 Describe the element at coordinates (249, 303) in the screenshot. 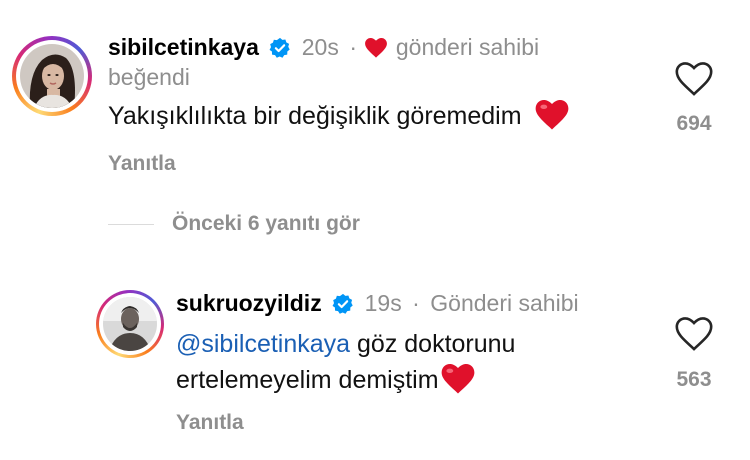

I see `username: sukruozyildiz` at that location.